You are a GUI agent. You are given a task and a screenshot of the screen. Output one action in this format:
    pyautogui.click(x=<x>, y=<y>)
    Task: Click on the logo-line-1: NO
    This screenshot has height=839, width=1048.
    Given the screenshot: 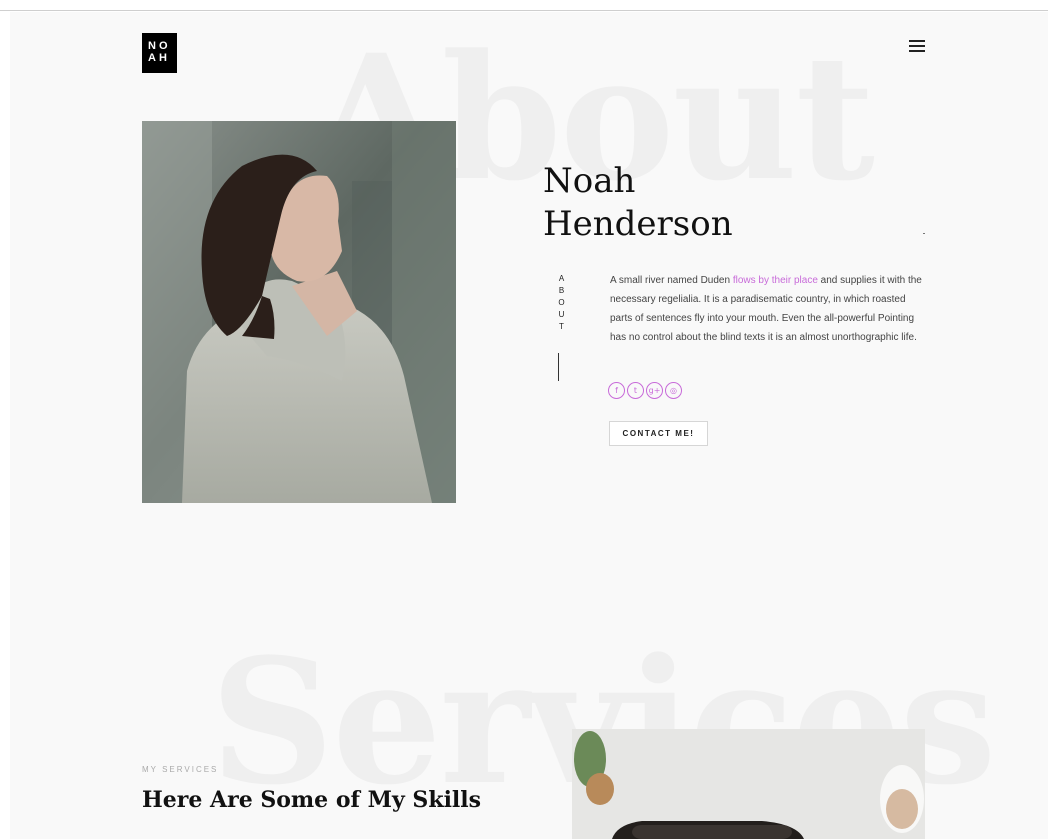 What is the action you would take?
    pyautogui.click(x=159, y=46)
    